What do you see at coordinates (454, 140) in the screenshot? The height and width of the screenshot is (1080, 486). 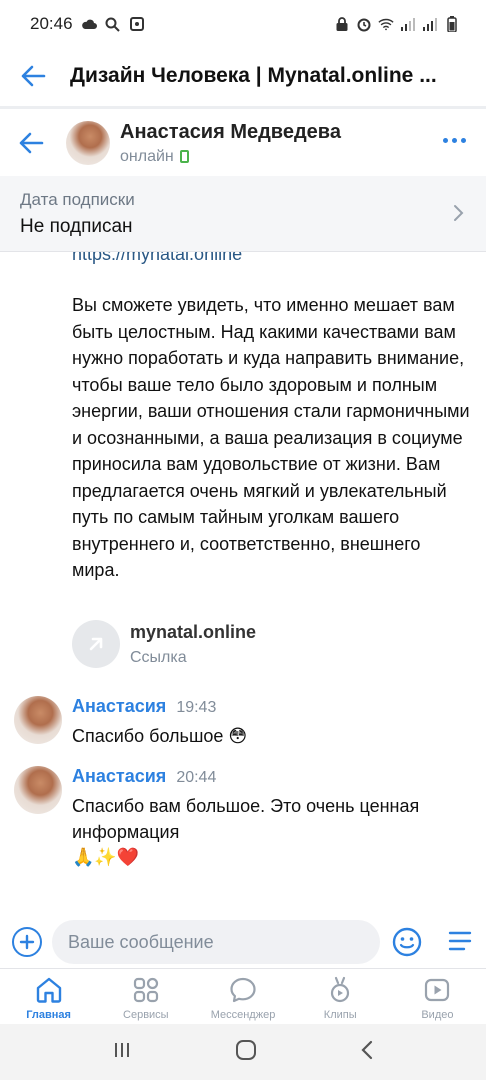 I see `more-options-icon` at bounding box center [454, 140].